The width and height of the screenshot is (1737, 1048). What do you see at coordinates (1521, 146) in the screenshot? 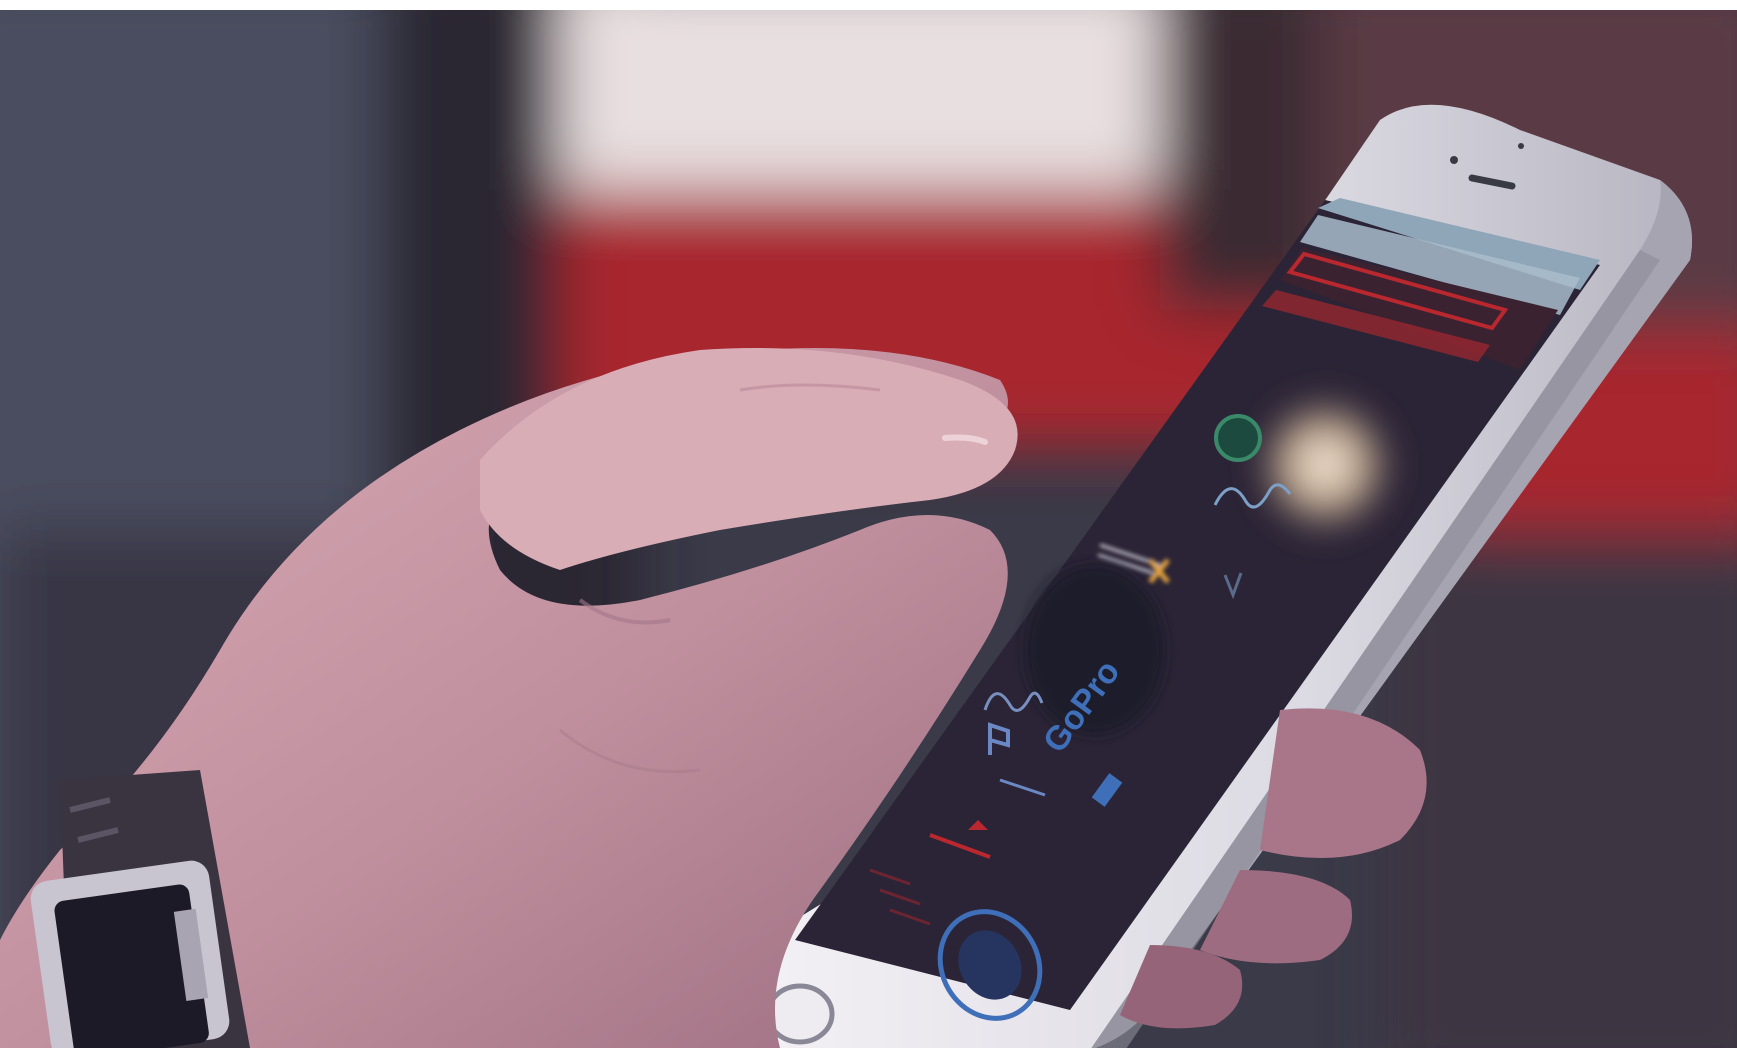
I see `proximity-sensor` at bounding box center [1521, 146].